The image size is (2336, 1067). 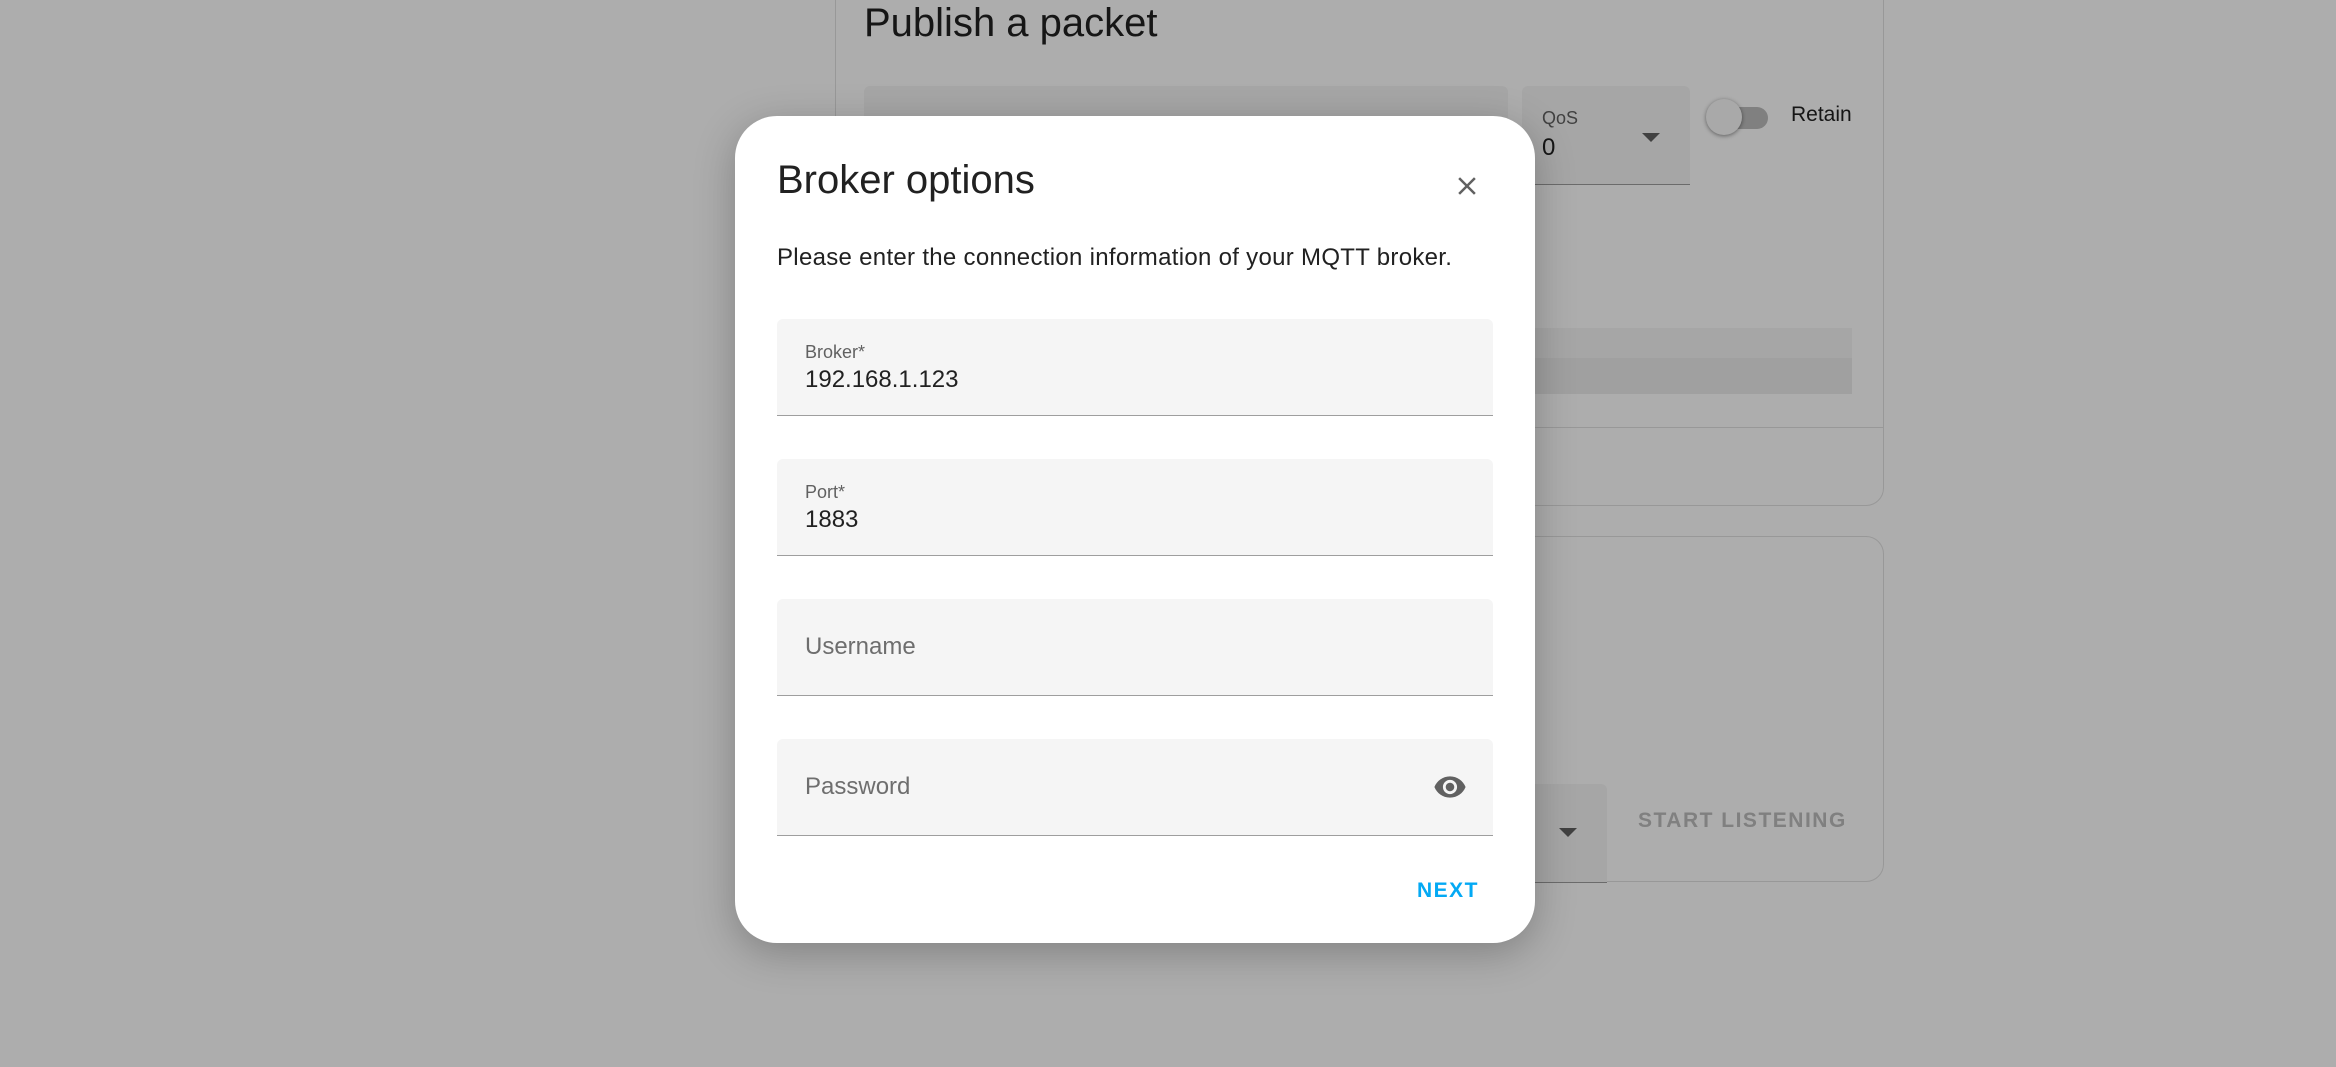 What do you see at coordinates (832, 519) in the screenshot?
I see `port-value: 1883` at bounding box center [832, 519].